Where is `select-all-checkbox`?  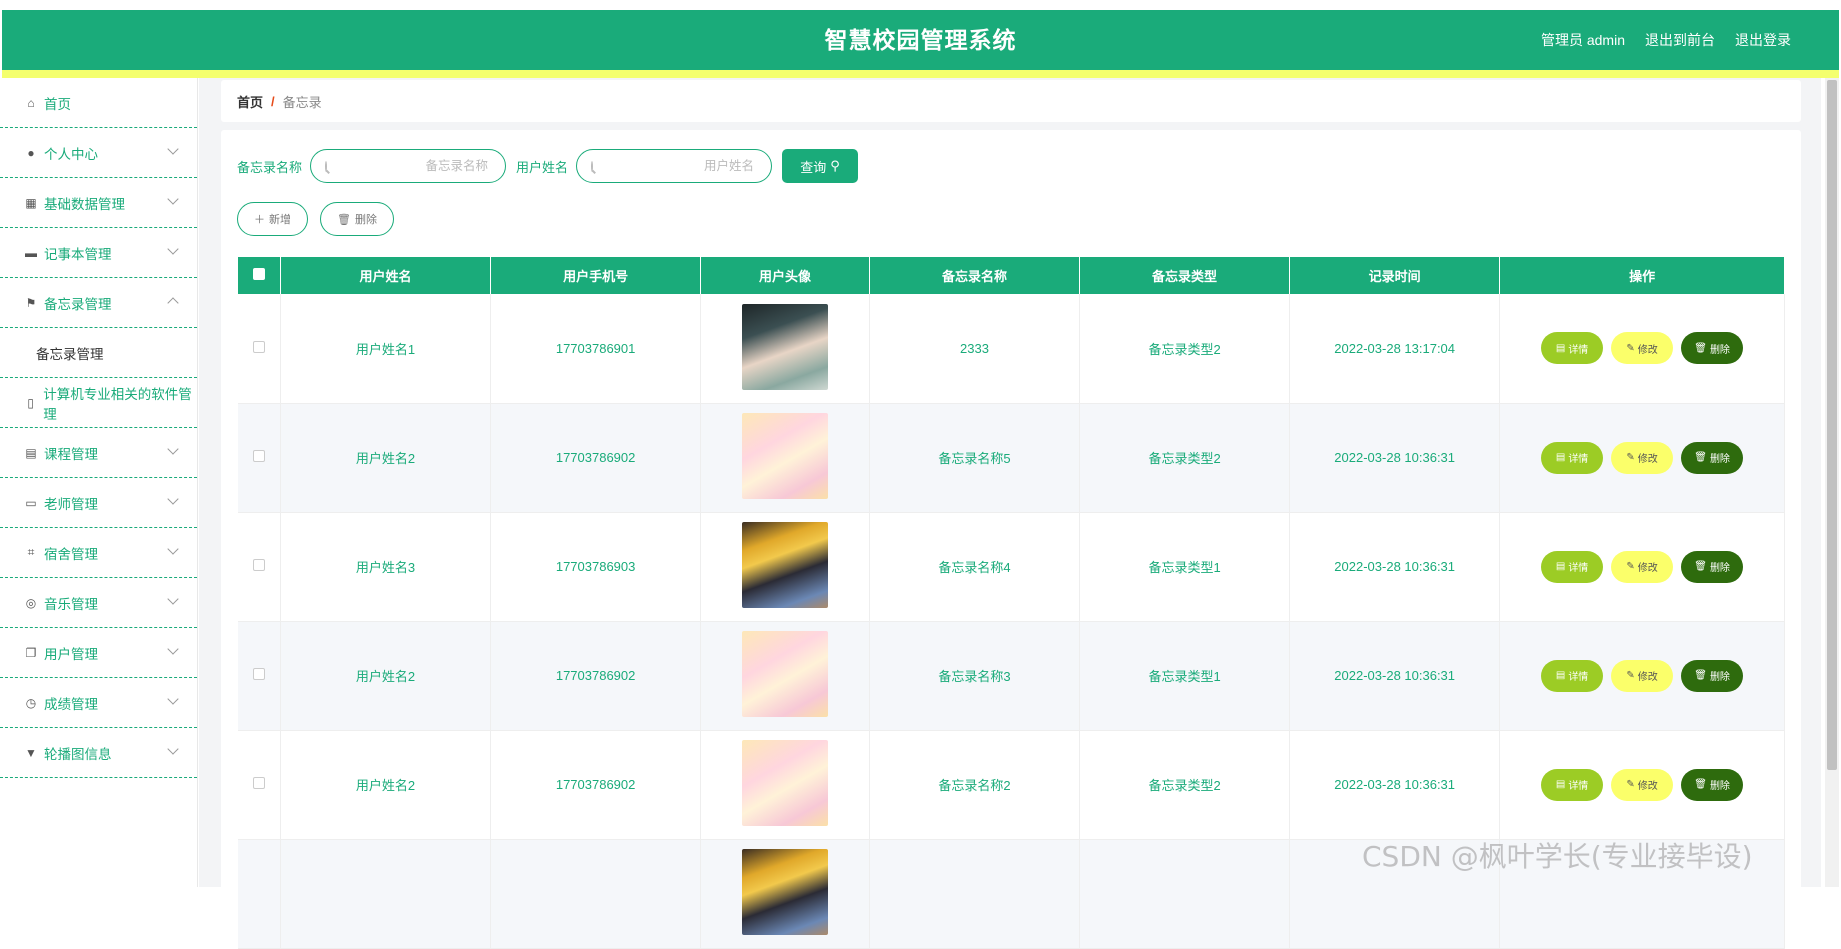 select-all-checkbox is located at coordinates (258, 274).